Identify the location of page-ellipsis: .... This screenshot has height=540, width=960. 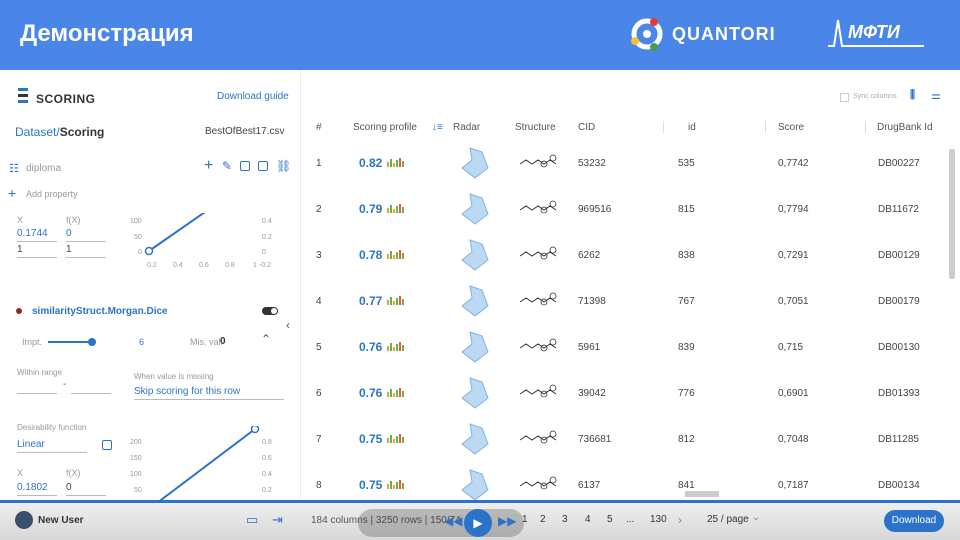
(630, 519).